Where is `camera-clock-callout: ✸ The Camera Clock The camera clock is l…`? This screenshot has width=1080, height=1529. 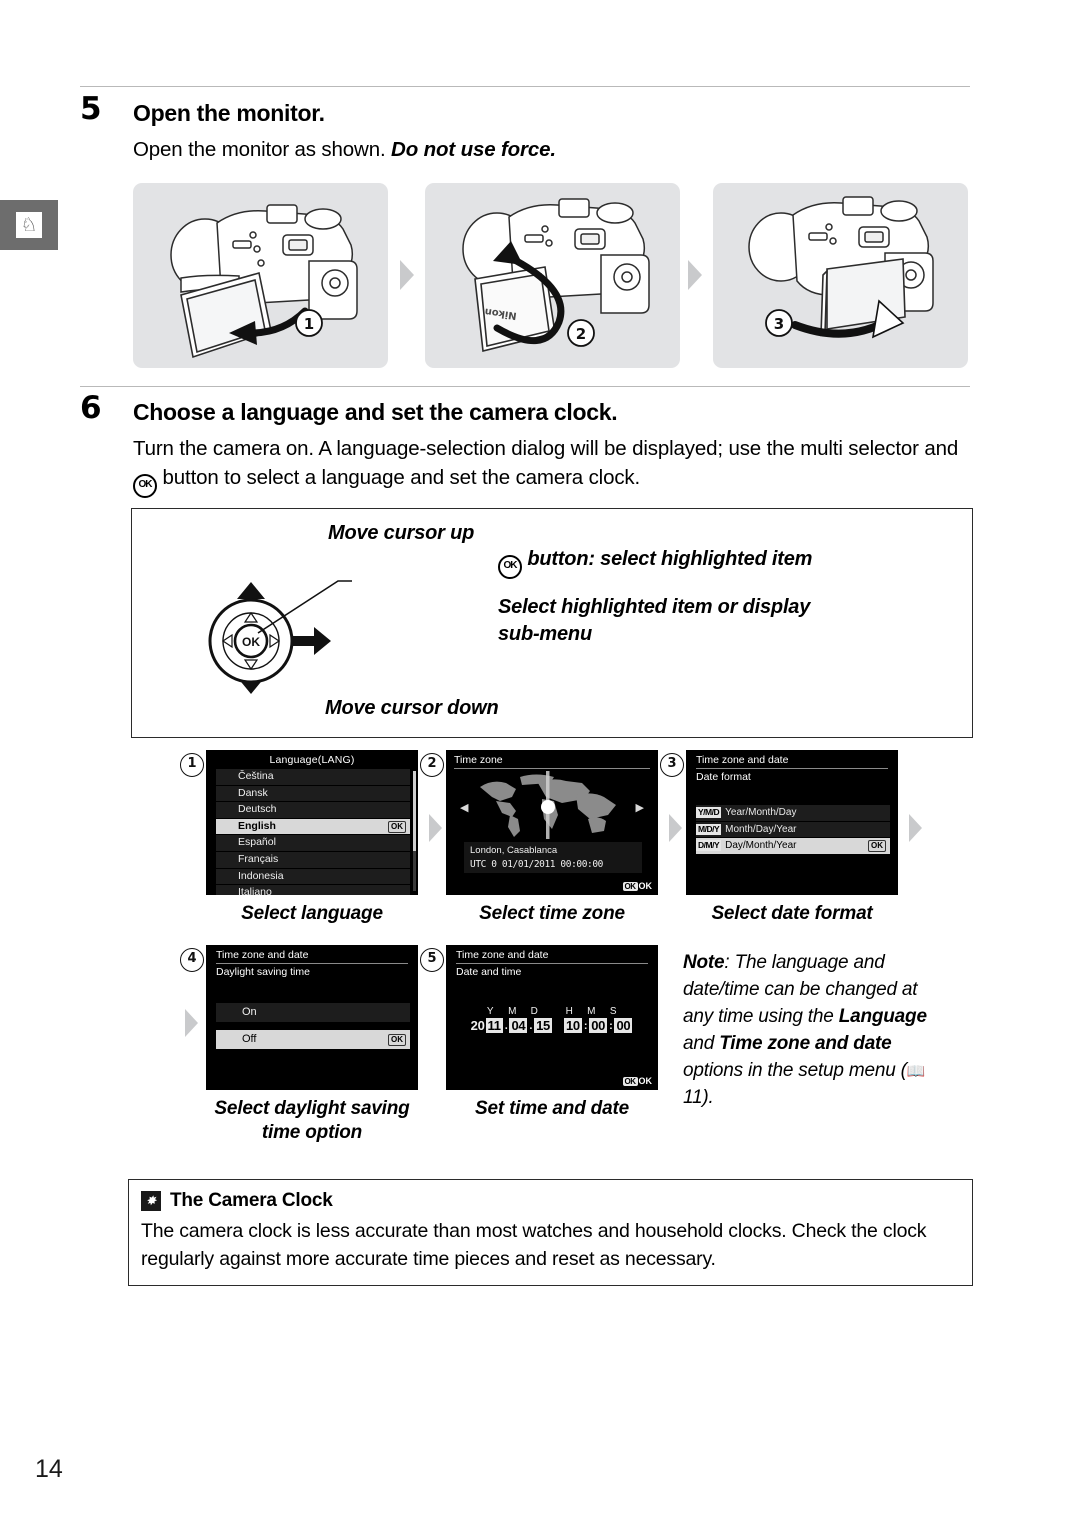
camera-clock-callout: ✸ The Camera Clock The camera clock is l… is located at coordinates (550, 1232).